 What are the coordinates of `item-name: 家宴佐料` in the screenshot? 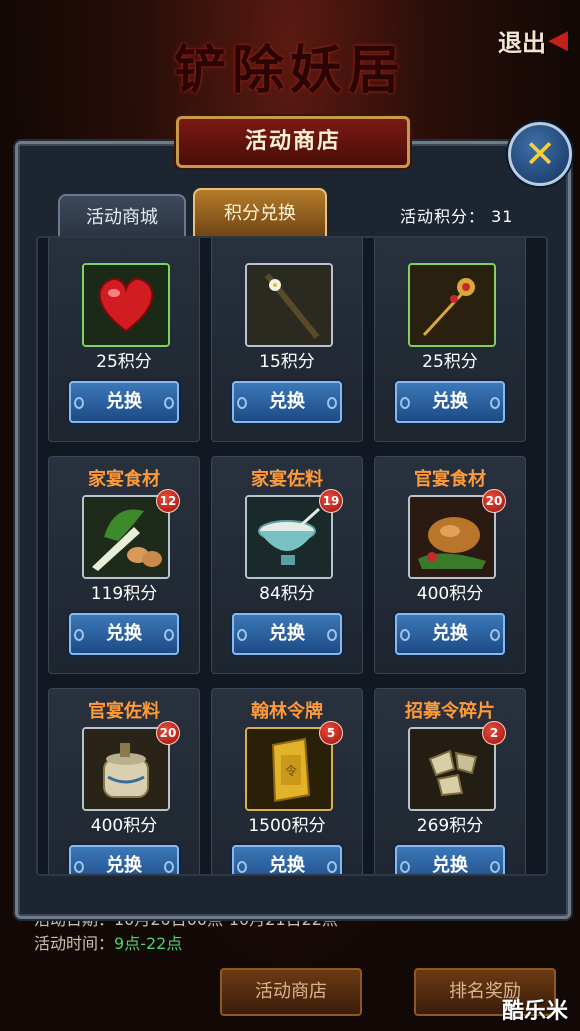 It's located at (287, 479).